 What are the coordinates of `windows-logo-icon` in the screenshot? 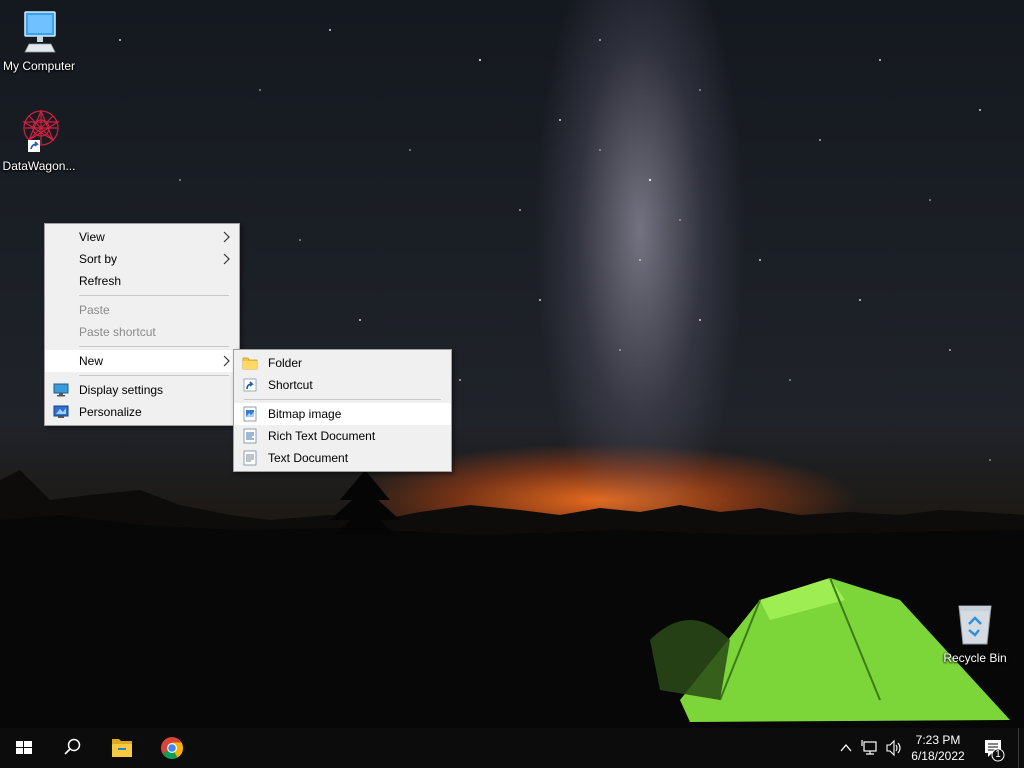 It's located at (24, 747).